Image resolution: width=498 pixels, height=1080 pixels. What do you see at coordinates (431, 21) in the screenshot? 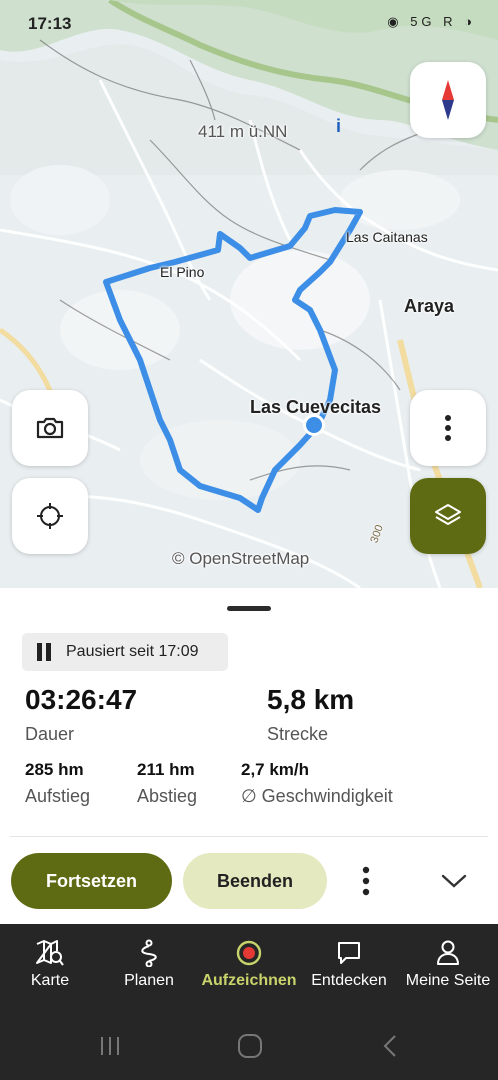
I see `status-icons: ◉ 5G R ◑` at bounding box center [431, 21].